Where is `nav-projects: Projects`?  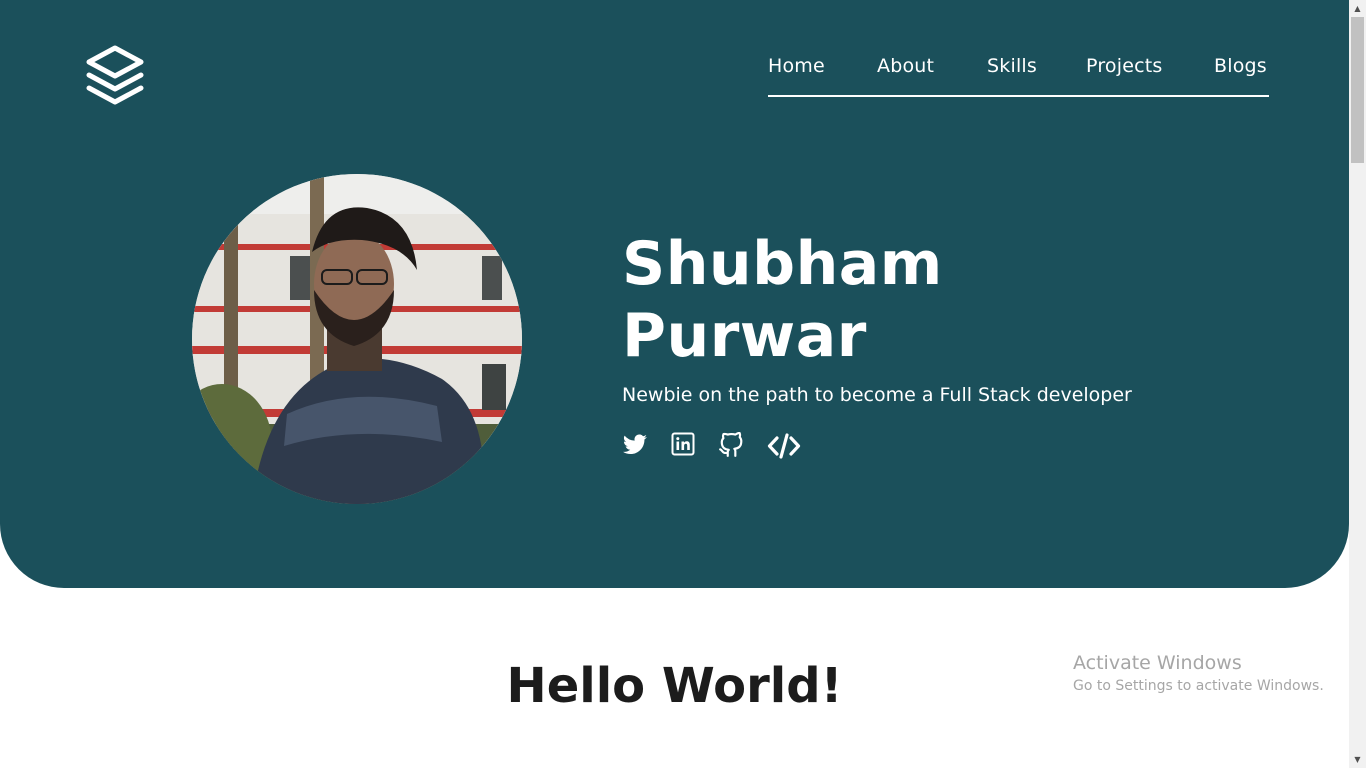
nav-projects: Projects is located at coordinates (1124, 66).